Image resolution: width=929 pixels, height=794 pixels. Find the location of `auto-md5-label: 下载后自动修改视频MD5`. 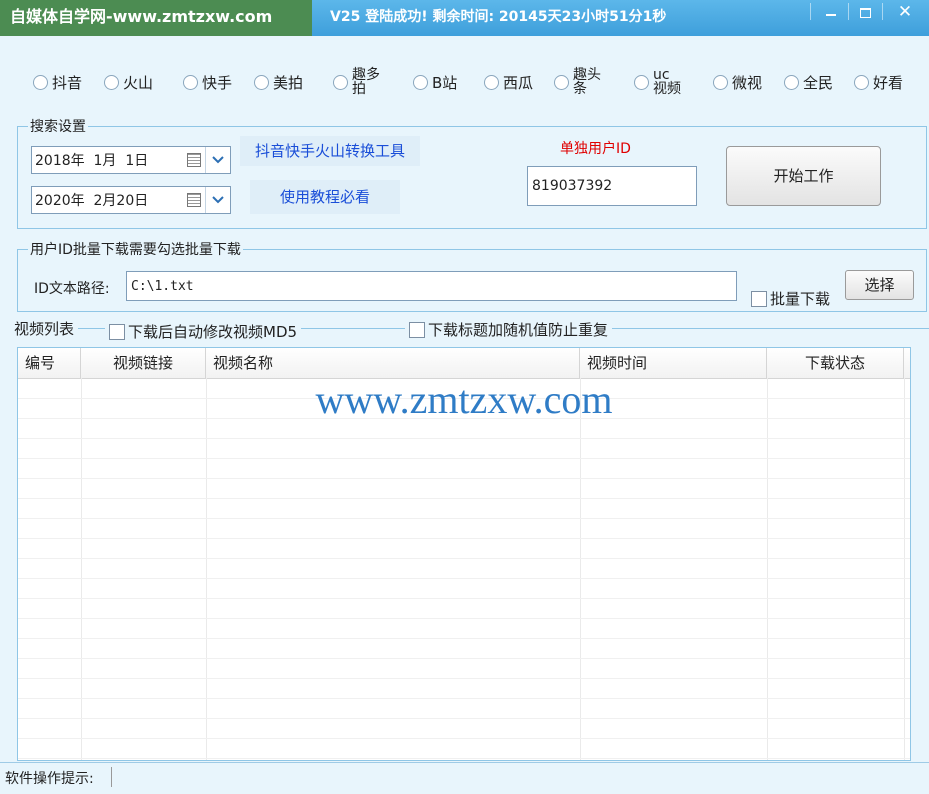

auto-md5-label: 下载后自动修改视频MD5 is located at coordinates (213, 332).